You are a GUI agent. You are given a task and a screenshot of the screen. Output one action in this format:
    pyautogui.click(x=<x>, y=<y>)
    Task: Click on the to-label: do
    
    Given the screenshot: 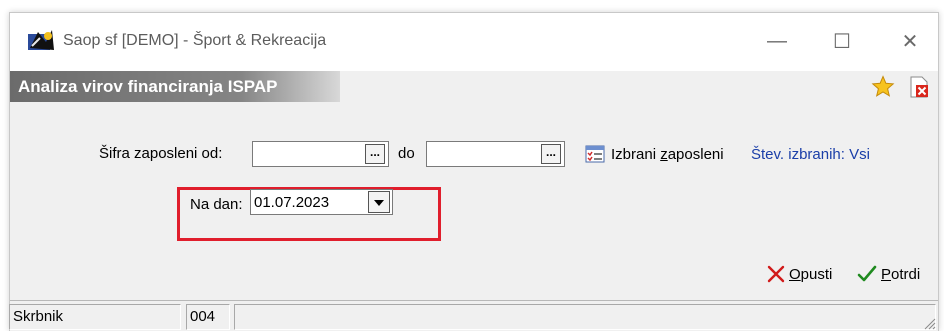 What is the action you would take?
    pyautogui.click(x=406, y=153)
    